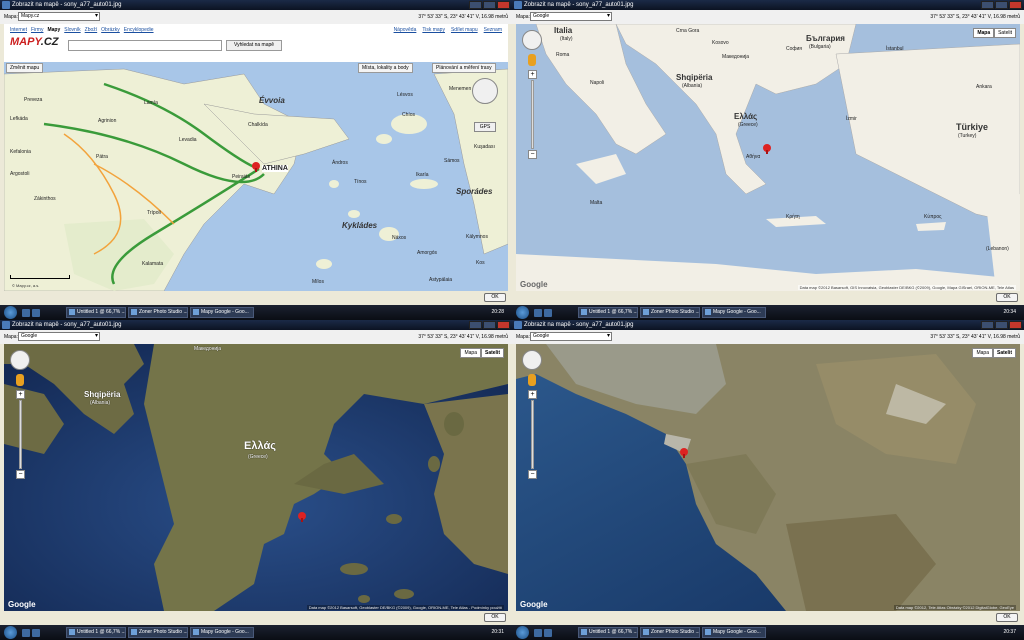  What do you see at coordinates (256, 5) in the screenshot?
I see `window-titlebar: Zobrazit na mapě - sony_a77_auto01.jpg` at bounding box center [256, 5].